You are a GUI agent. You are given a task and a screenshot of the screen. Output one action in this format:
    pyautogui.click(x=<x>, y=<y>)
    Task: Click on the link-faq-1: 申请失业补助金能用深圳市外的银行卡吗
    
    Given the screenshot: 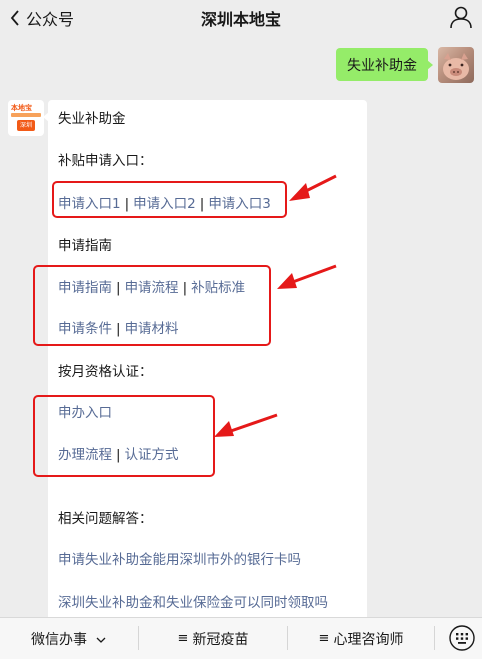 What is the action you would take?
    pyautogui.click(x=179, y=560)
    